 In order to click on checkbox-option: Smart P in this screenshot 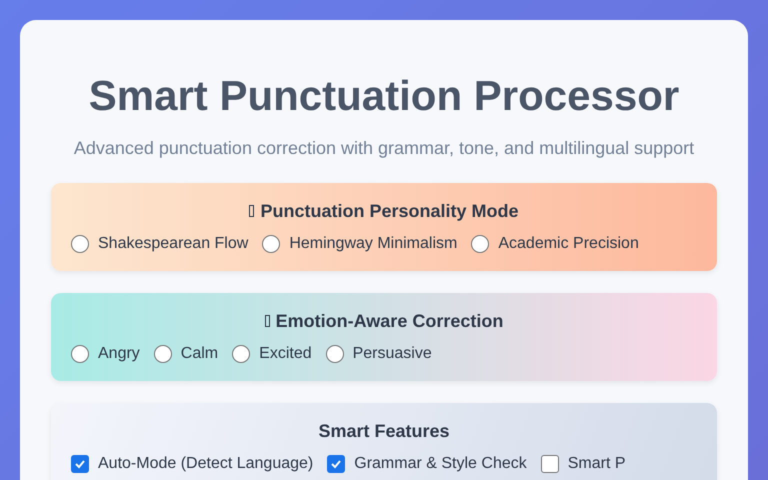, I will do `click(583, 464)`.